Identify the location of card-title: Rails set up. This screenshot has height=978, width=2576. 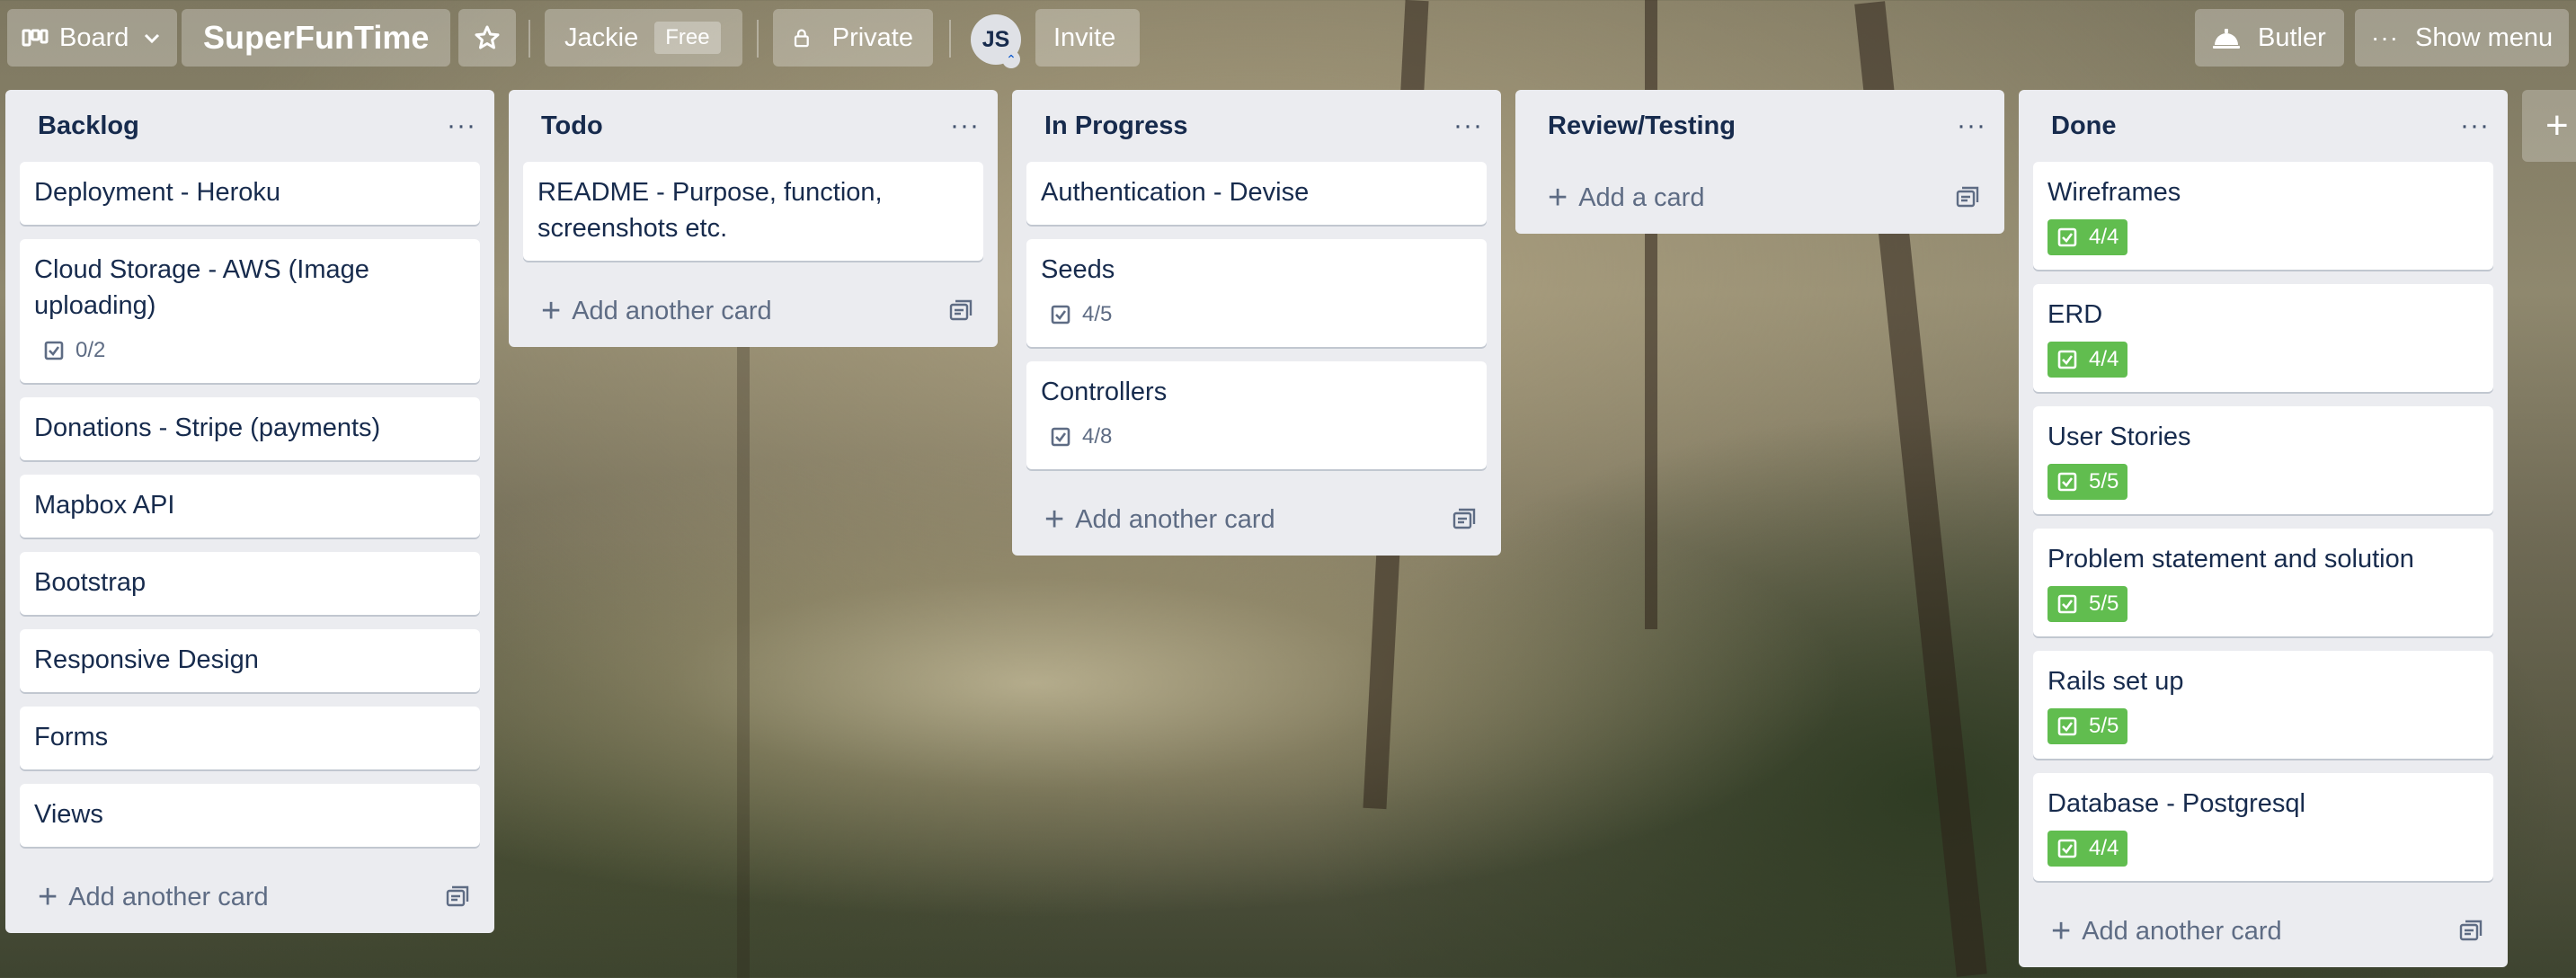
(2115, 682).